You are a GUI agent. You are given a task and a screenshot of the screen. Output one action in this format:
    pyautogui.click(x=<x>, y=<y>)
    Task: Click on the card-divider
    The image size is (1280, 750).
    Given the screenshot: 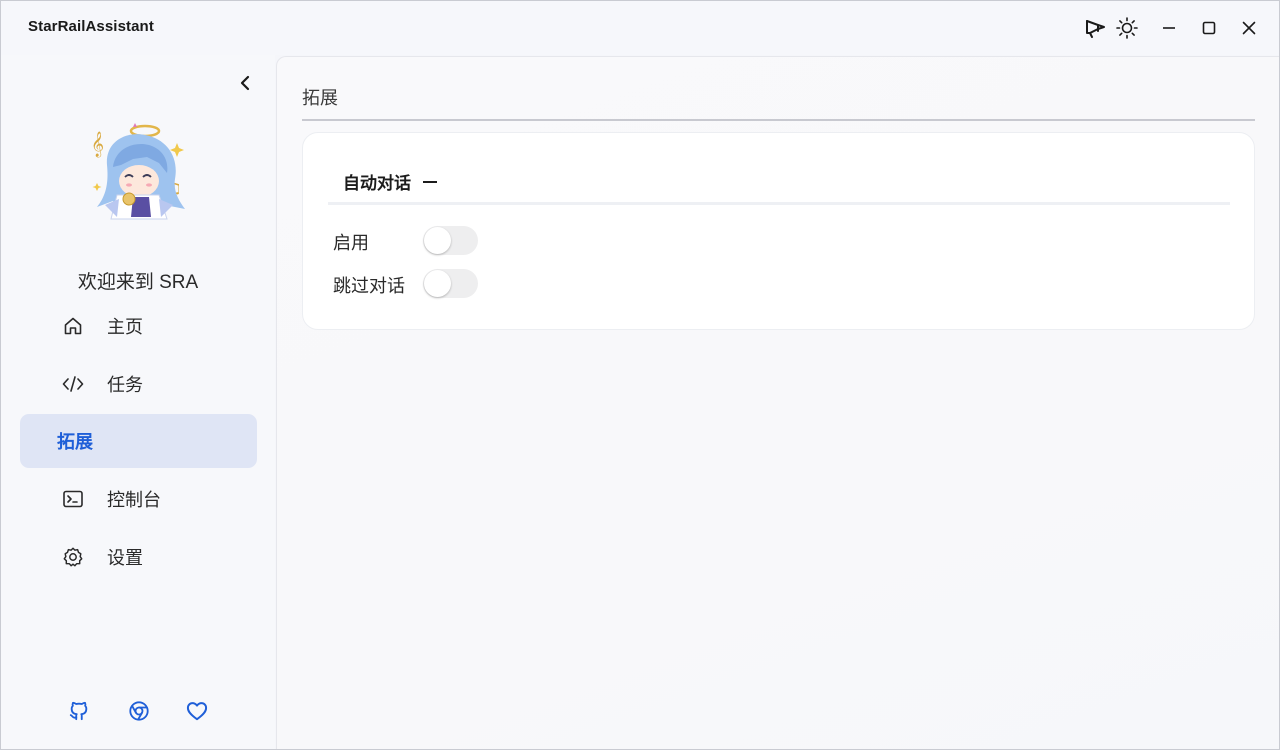 What is the action you would take?
    pyautogui.click(x=779, y=203)
    